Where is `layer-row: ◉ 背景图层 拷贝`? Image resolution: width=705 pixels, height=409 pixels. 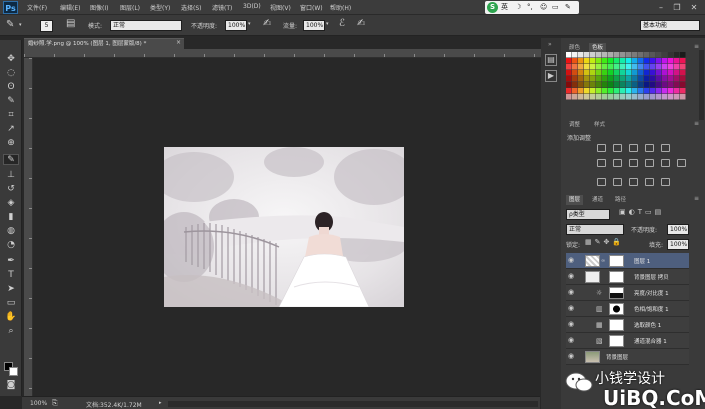
layer-row: ◉ 背景图层 拷贝 is located at coordinates (627, 277).